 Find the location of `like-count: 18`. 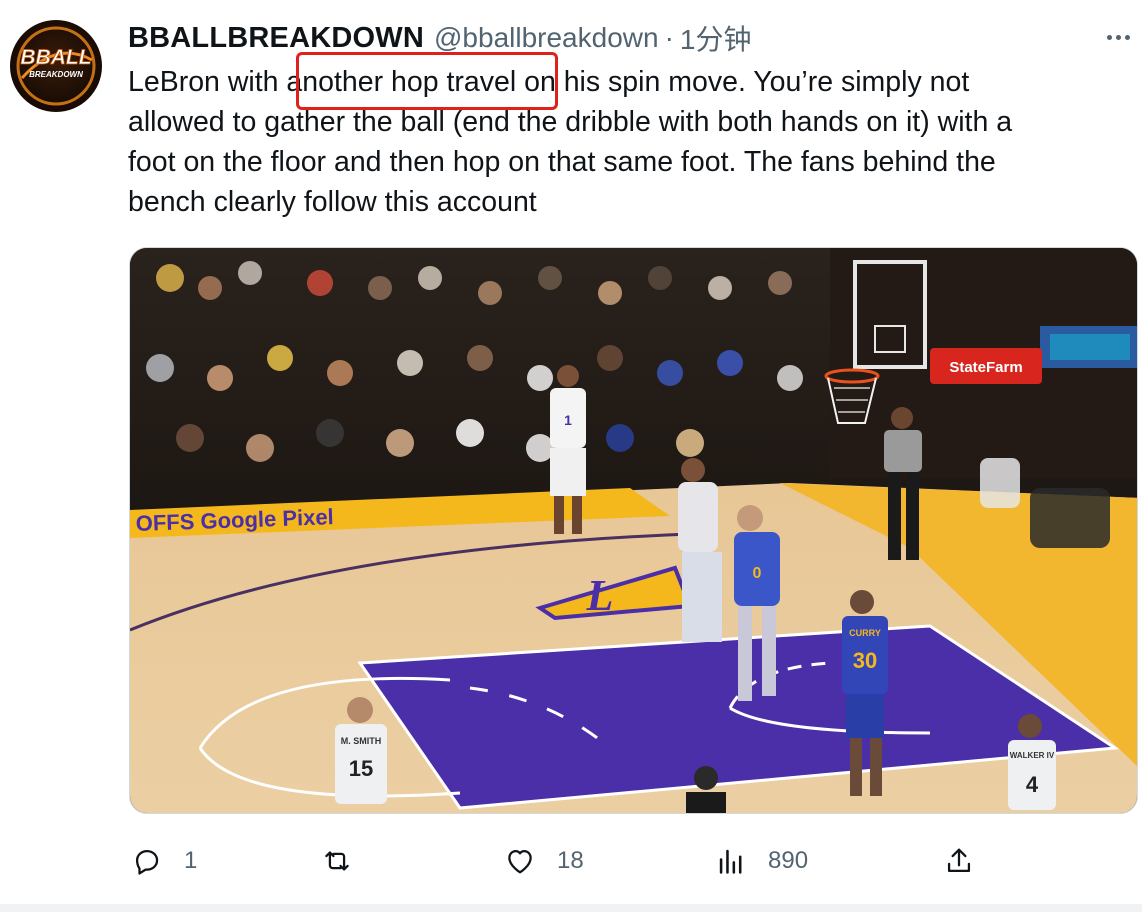

like-count: 18 is located at coordinates (570, 860).